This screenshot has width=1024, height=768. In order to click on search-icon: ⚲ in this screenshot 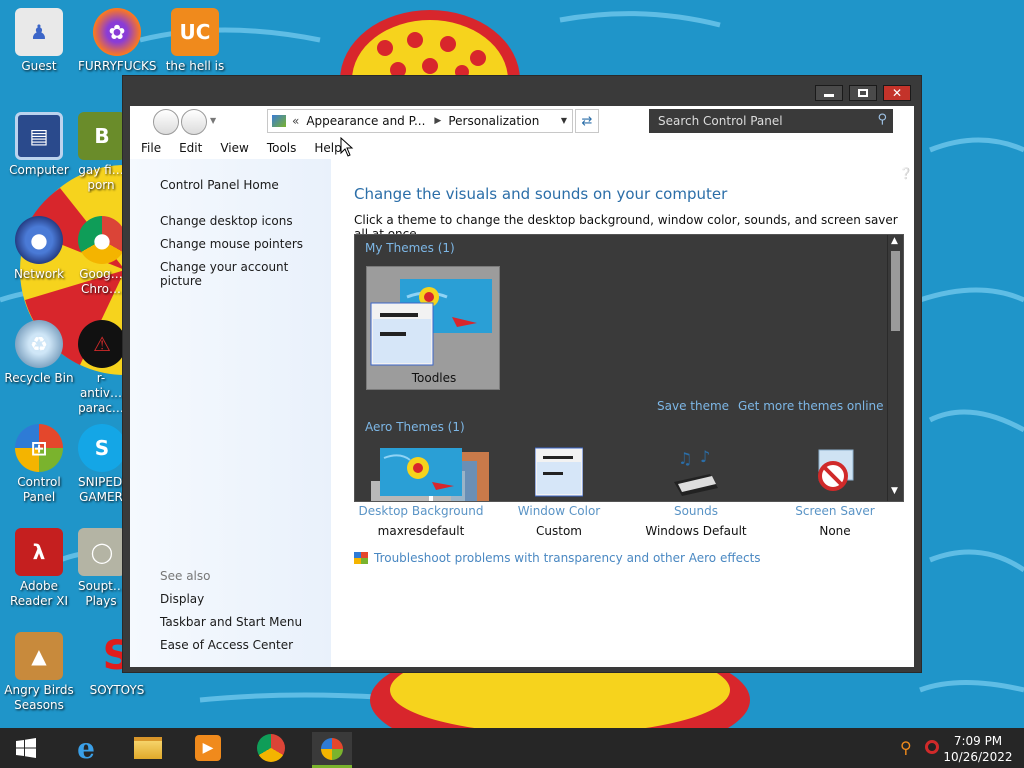, I will do `click(882, 119)`.